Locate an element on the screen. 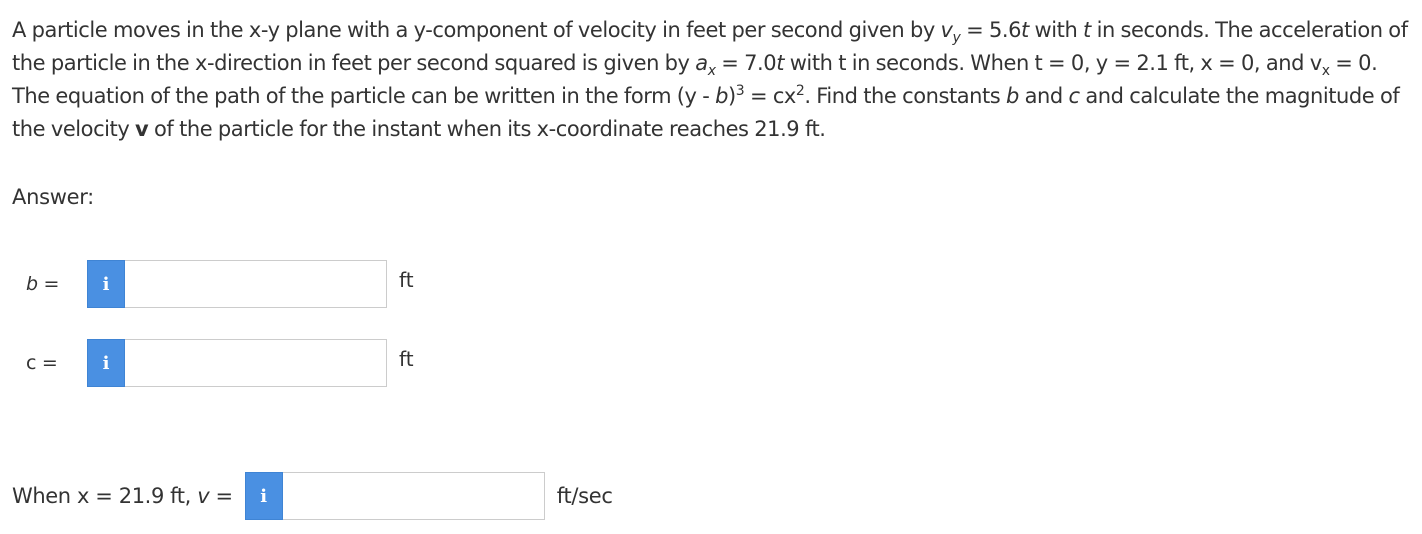  vy-symbol: vy is located at coordinates (950, 31).